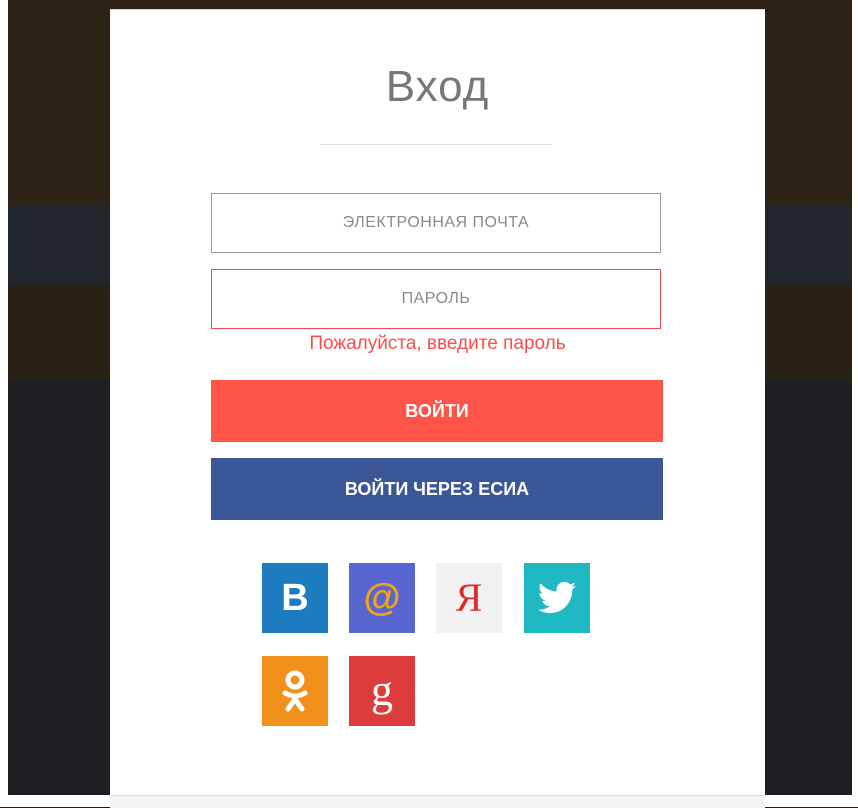 This screenshot has width=858, height=808. What do you see at coordinates (437, 411) in the screenshot?
I see `login-button: ВОЙТИ` at bounding box center [437, 411].